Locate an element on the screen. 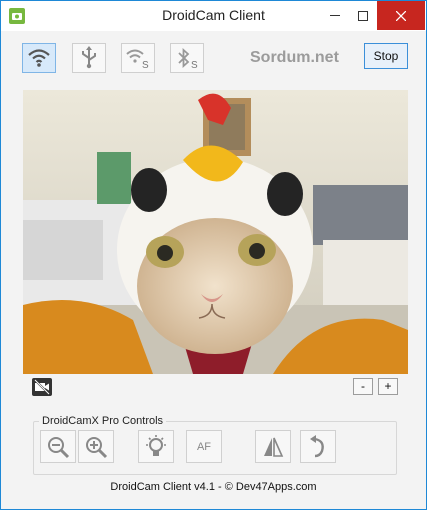 This screenshot has height=510, width=427. close-icon is located at coordinates (401, 15).